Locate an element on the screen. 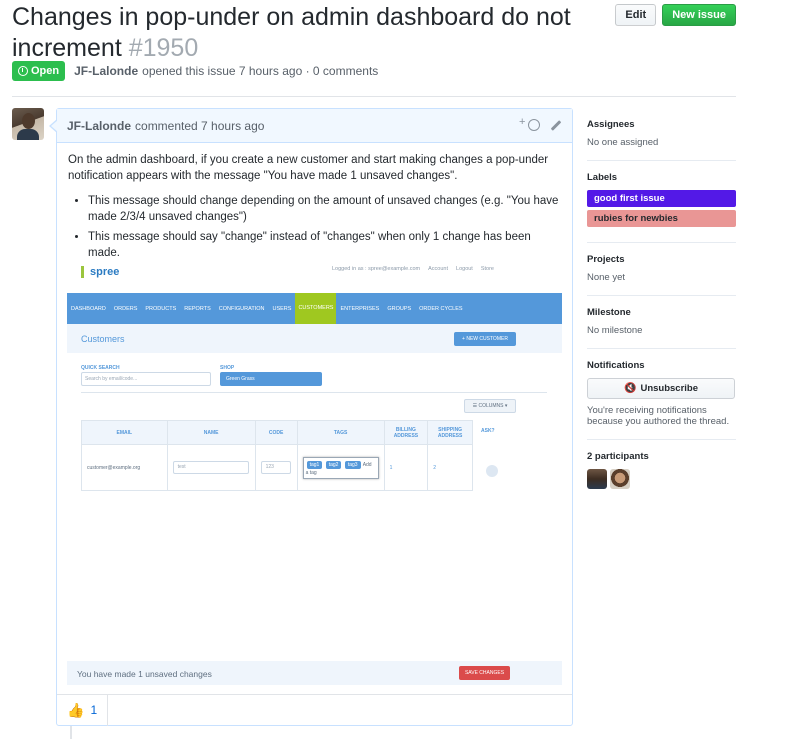 The width and height of the screenshot is (800, 739). add-reaction-icon is located at coordinates (529, 123).